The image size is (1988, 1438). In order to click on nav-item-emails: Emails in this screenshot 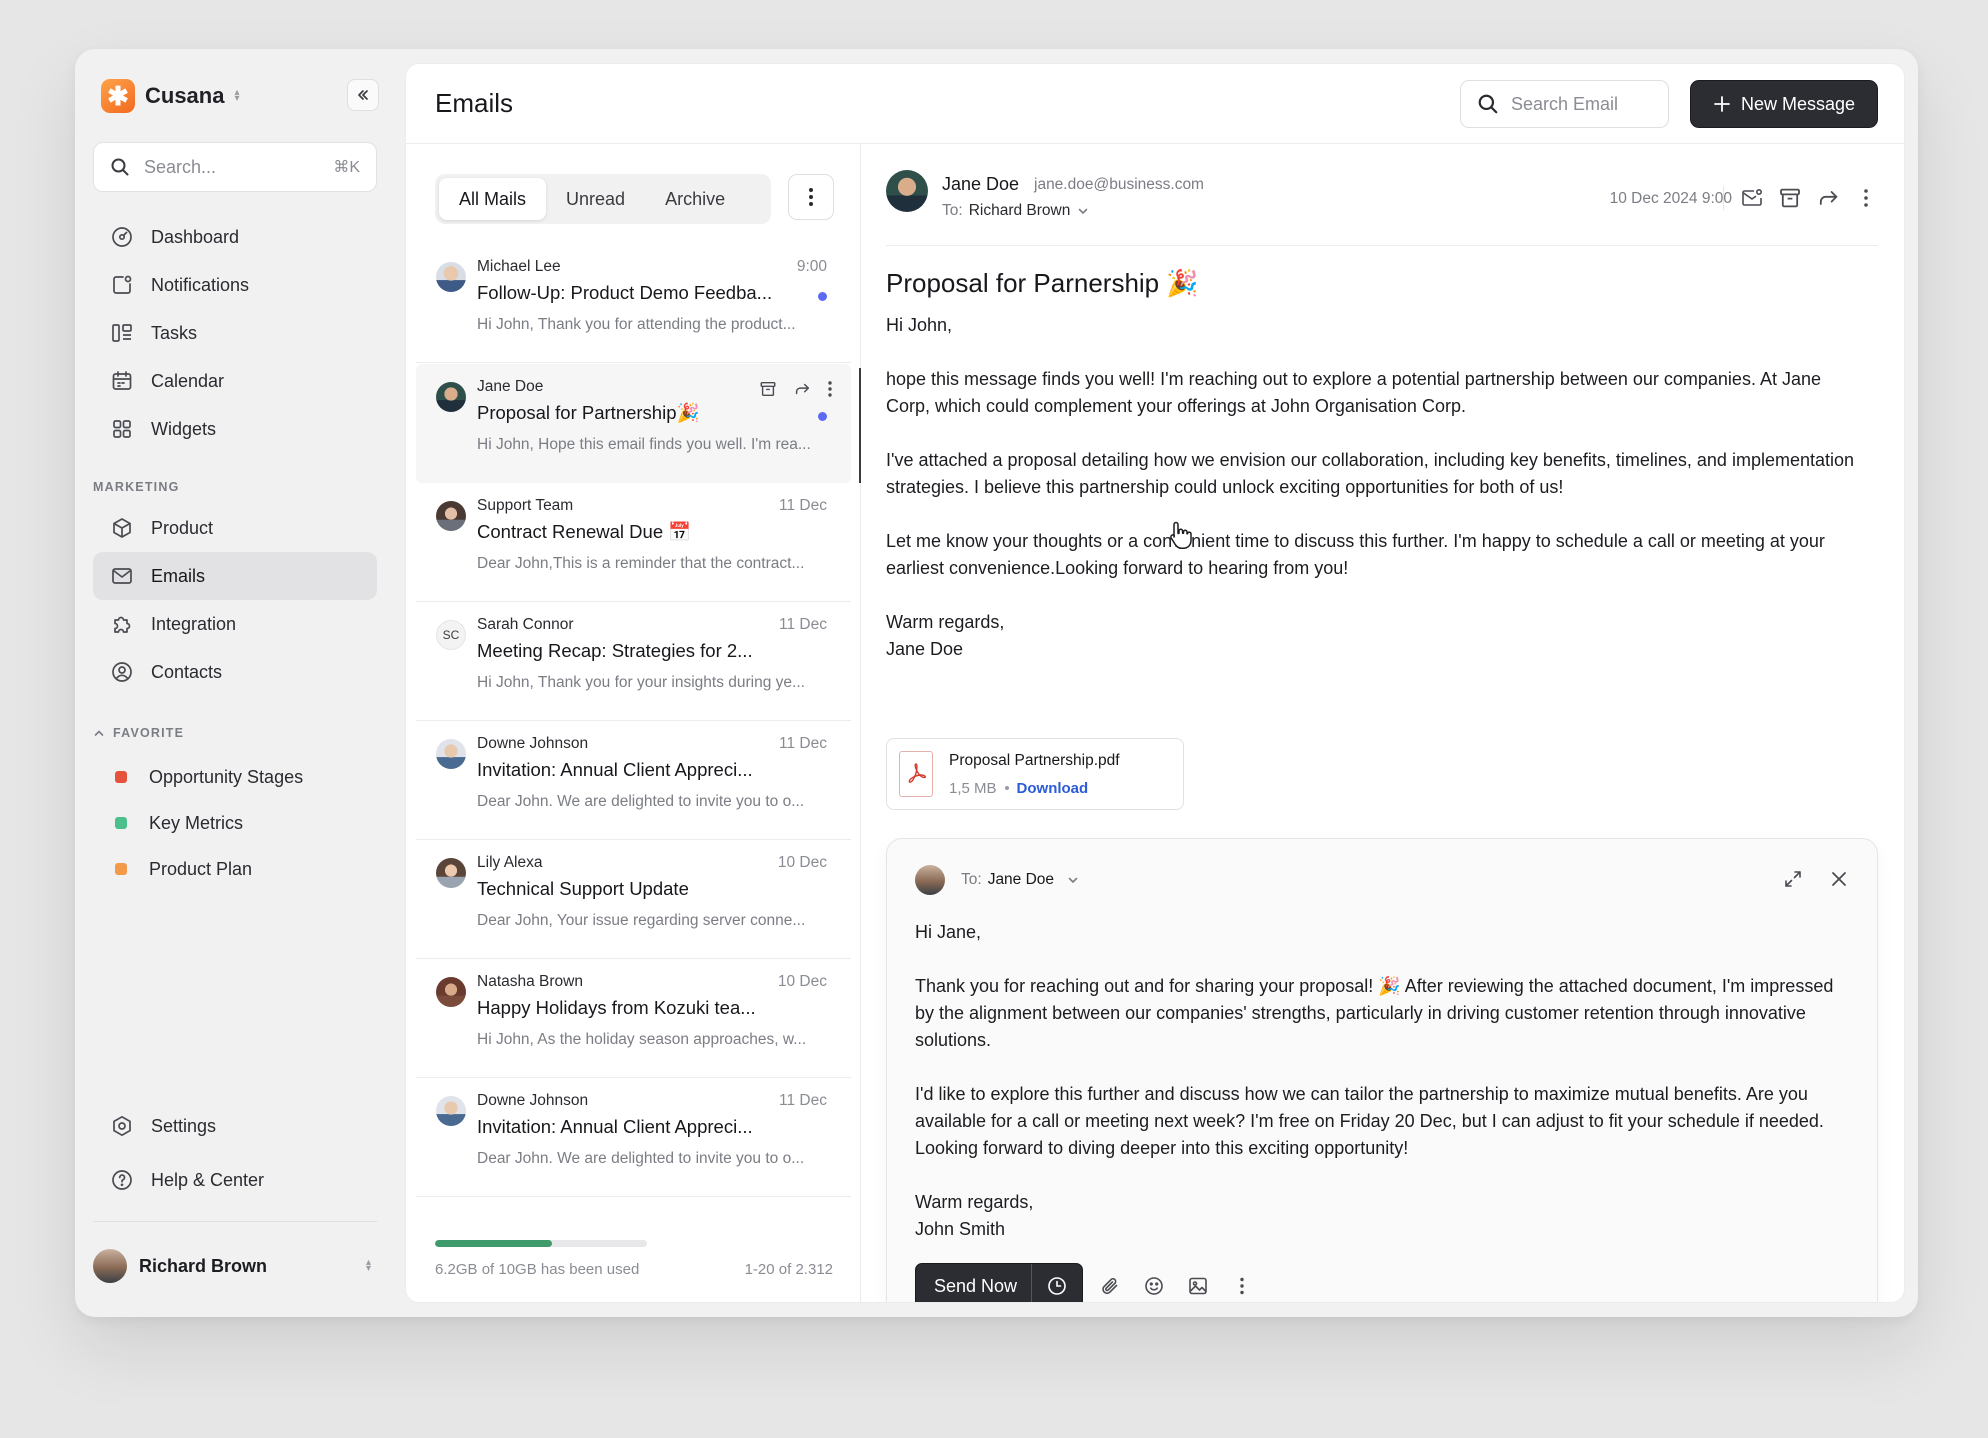, I will do `click(235, 576)`.